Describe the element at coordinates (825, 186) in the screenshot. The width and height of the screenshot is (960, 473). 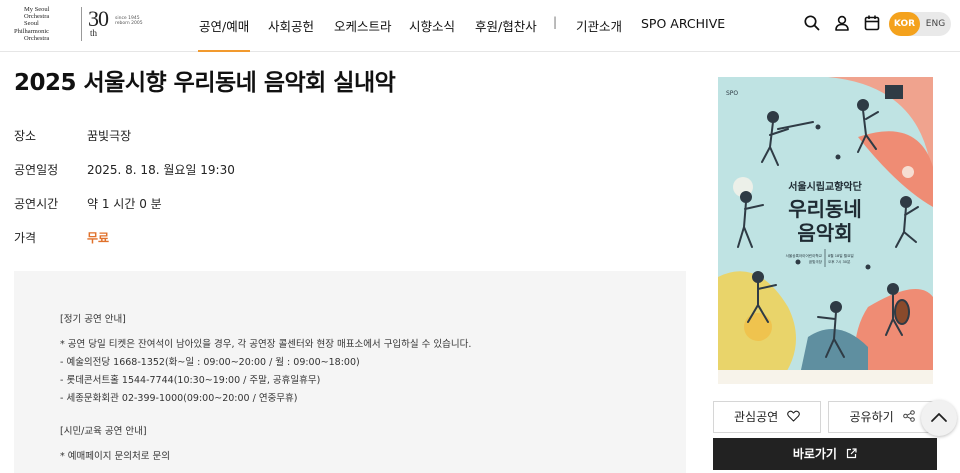
I see `poster-org: 서울시립교향악단` at that location.